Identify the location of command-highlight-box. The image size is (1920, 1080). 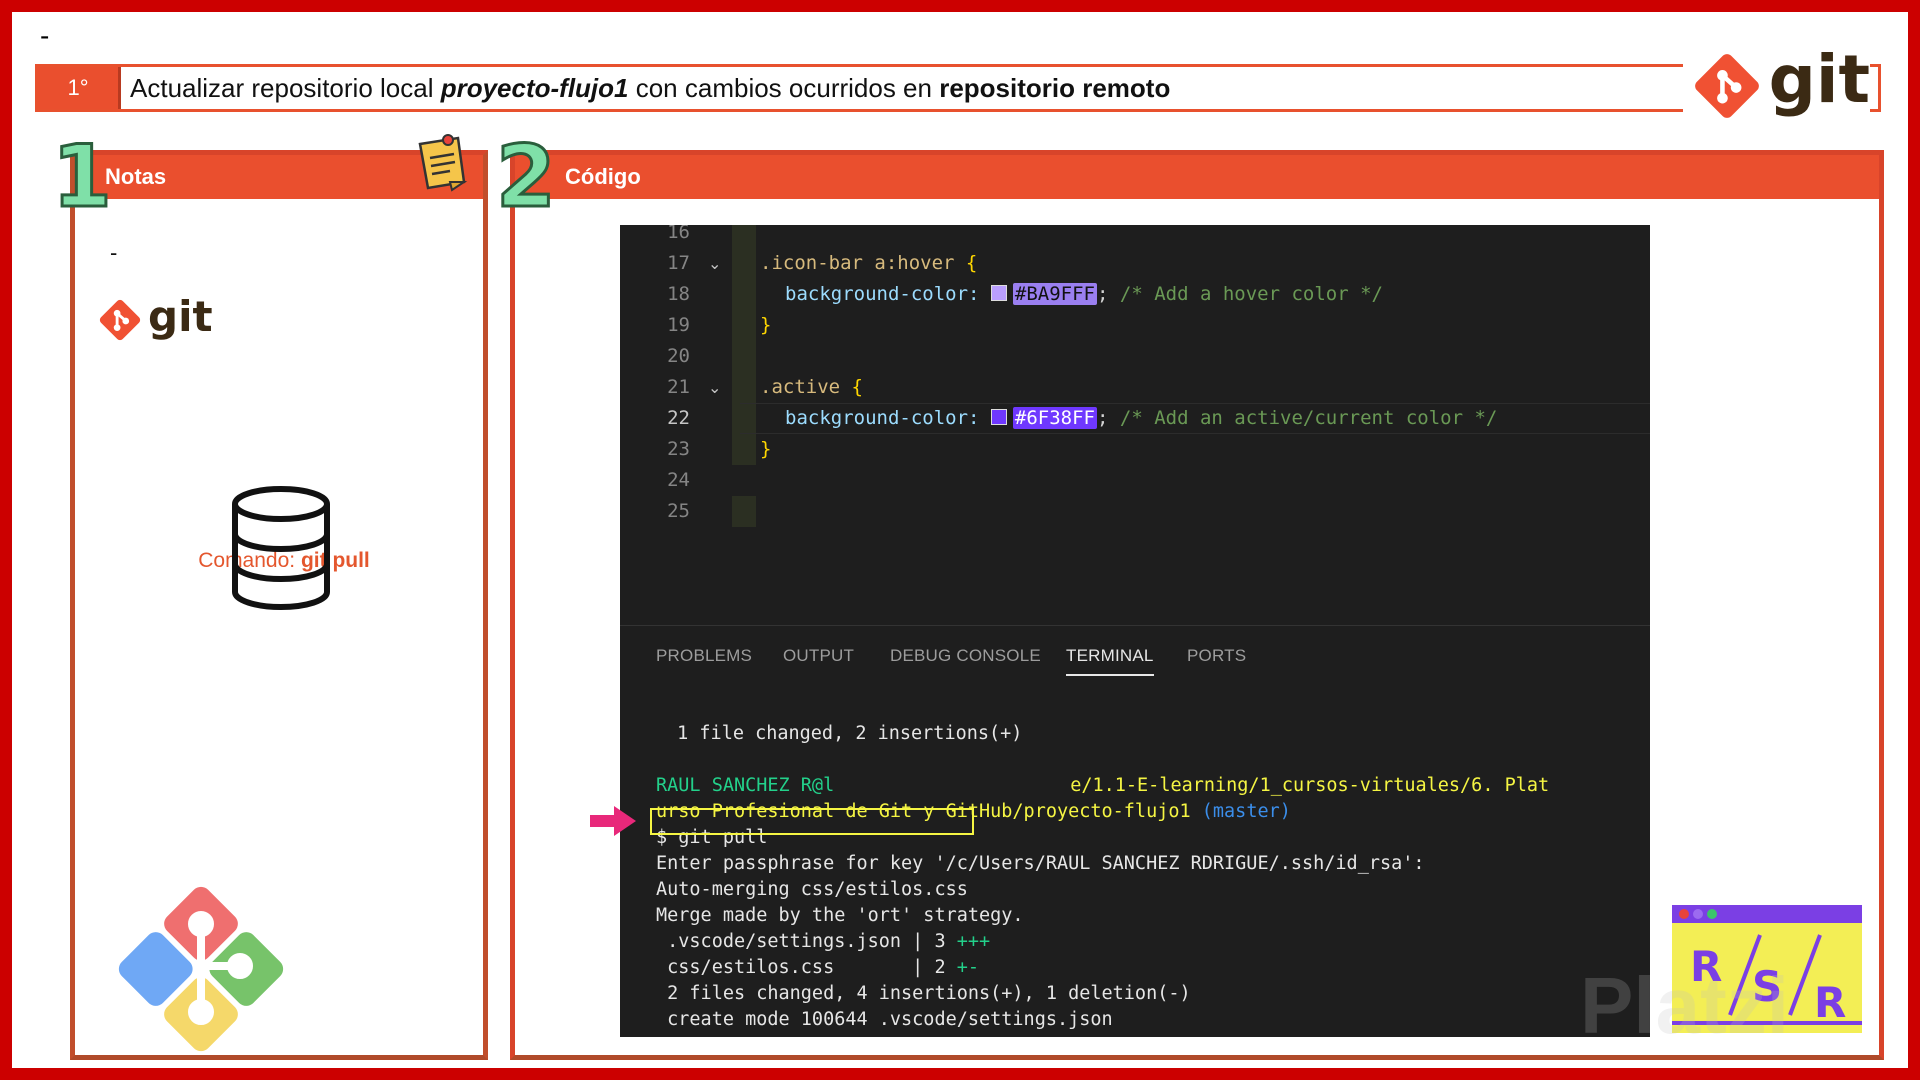
(812, 821).